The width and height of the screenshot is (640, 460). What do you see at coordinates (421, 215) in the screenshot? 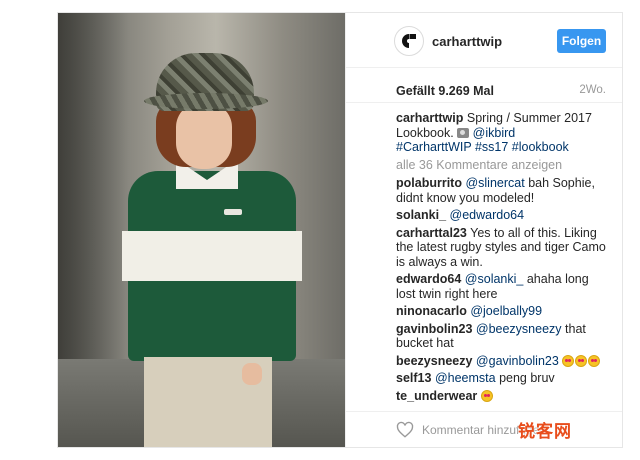
I see `comment-username: solanki_` at bounding box center [421, 215].